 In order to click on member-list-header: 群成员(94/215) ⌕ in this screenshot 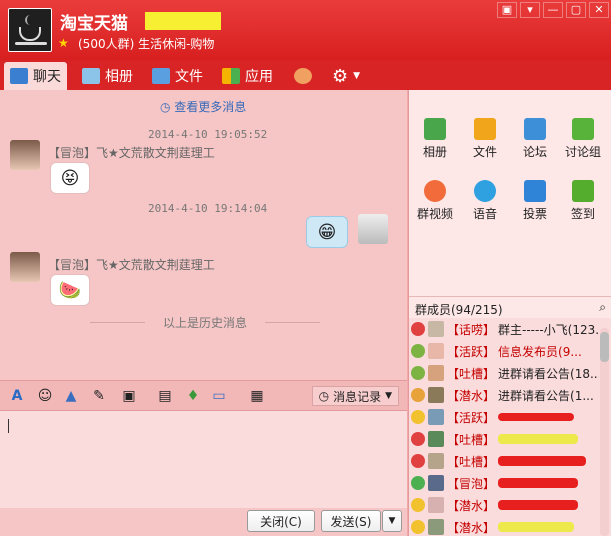, I will do `click(510, 307)`.